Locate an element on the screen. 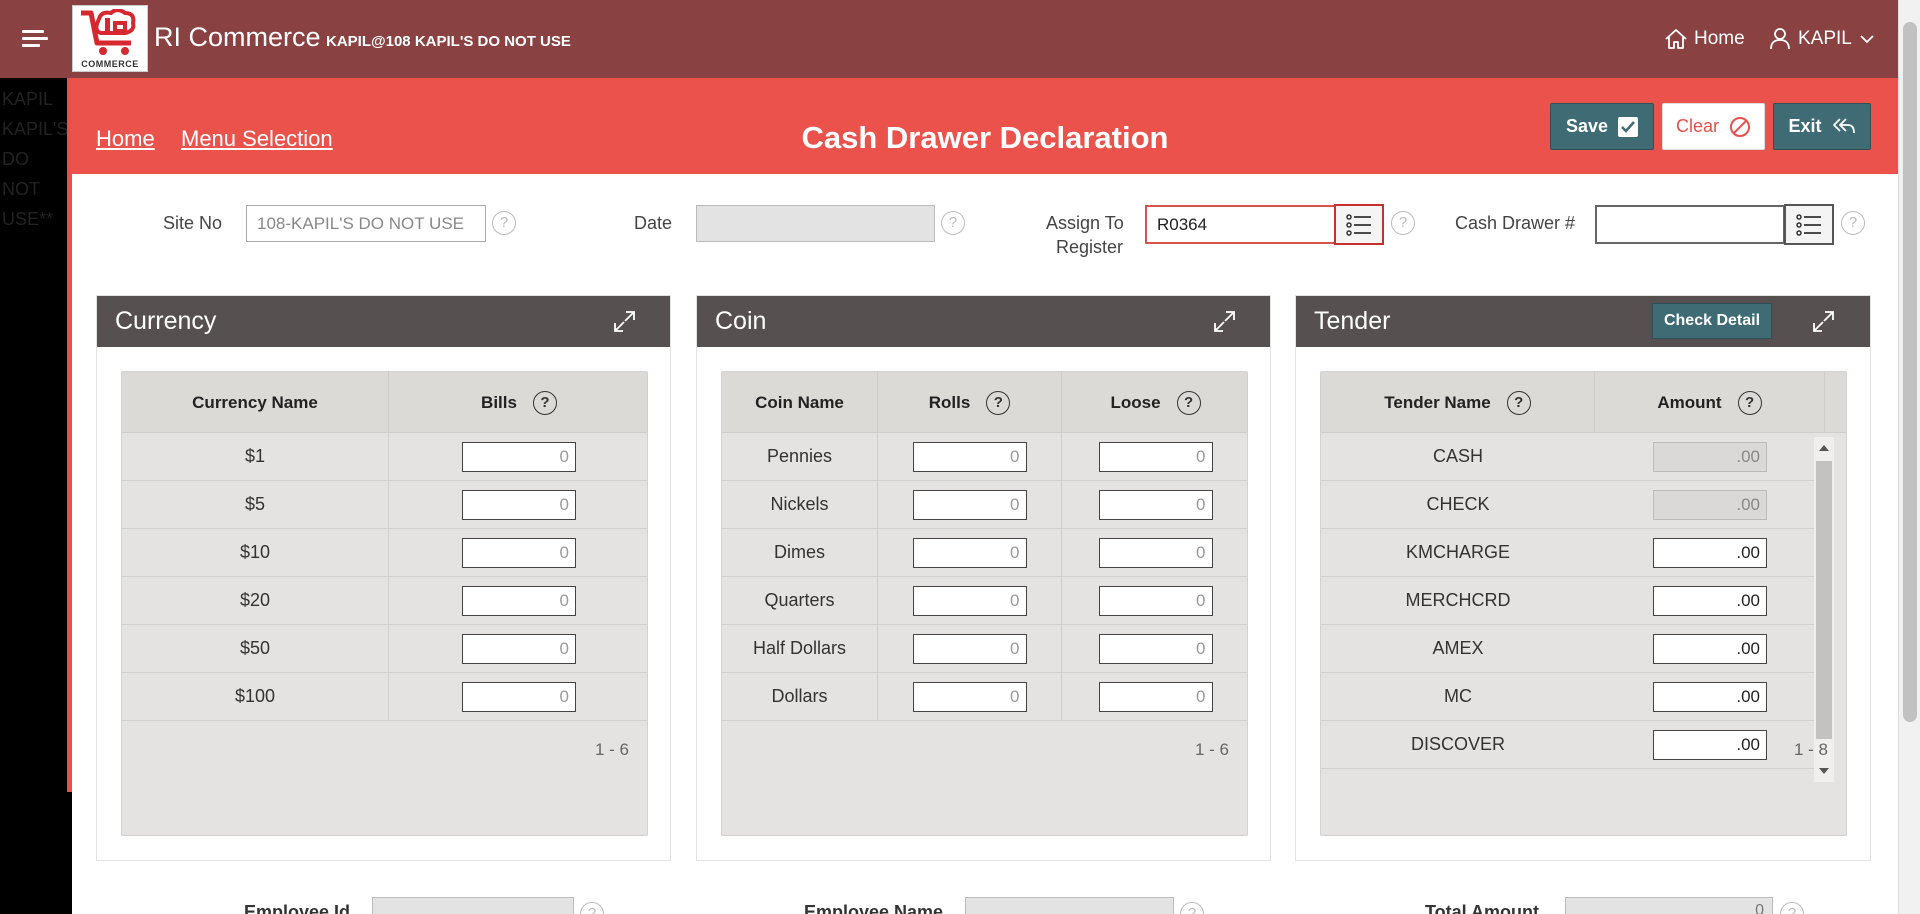 Image resolution: width=1920 pixels, height=914 pixels. rolls-help-icon: ? is located at coordinates (998, 402).